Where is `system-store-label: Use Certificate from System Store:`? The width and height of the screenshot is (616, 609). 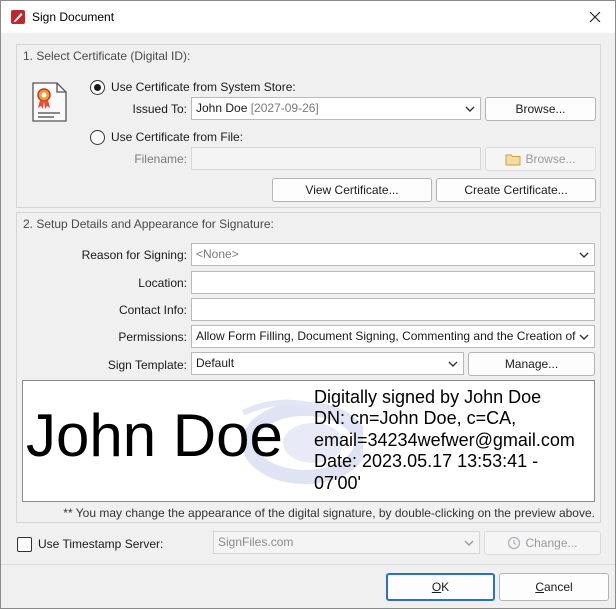 system-store-label: Use Certificate from System Store: is located at coordinates (203, 87).